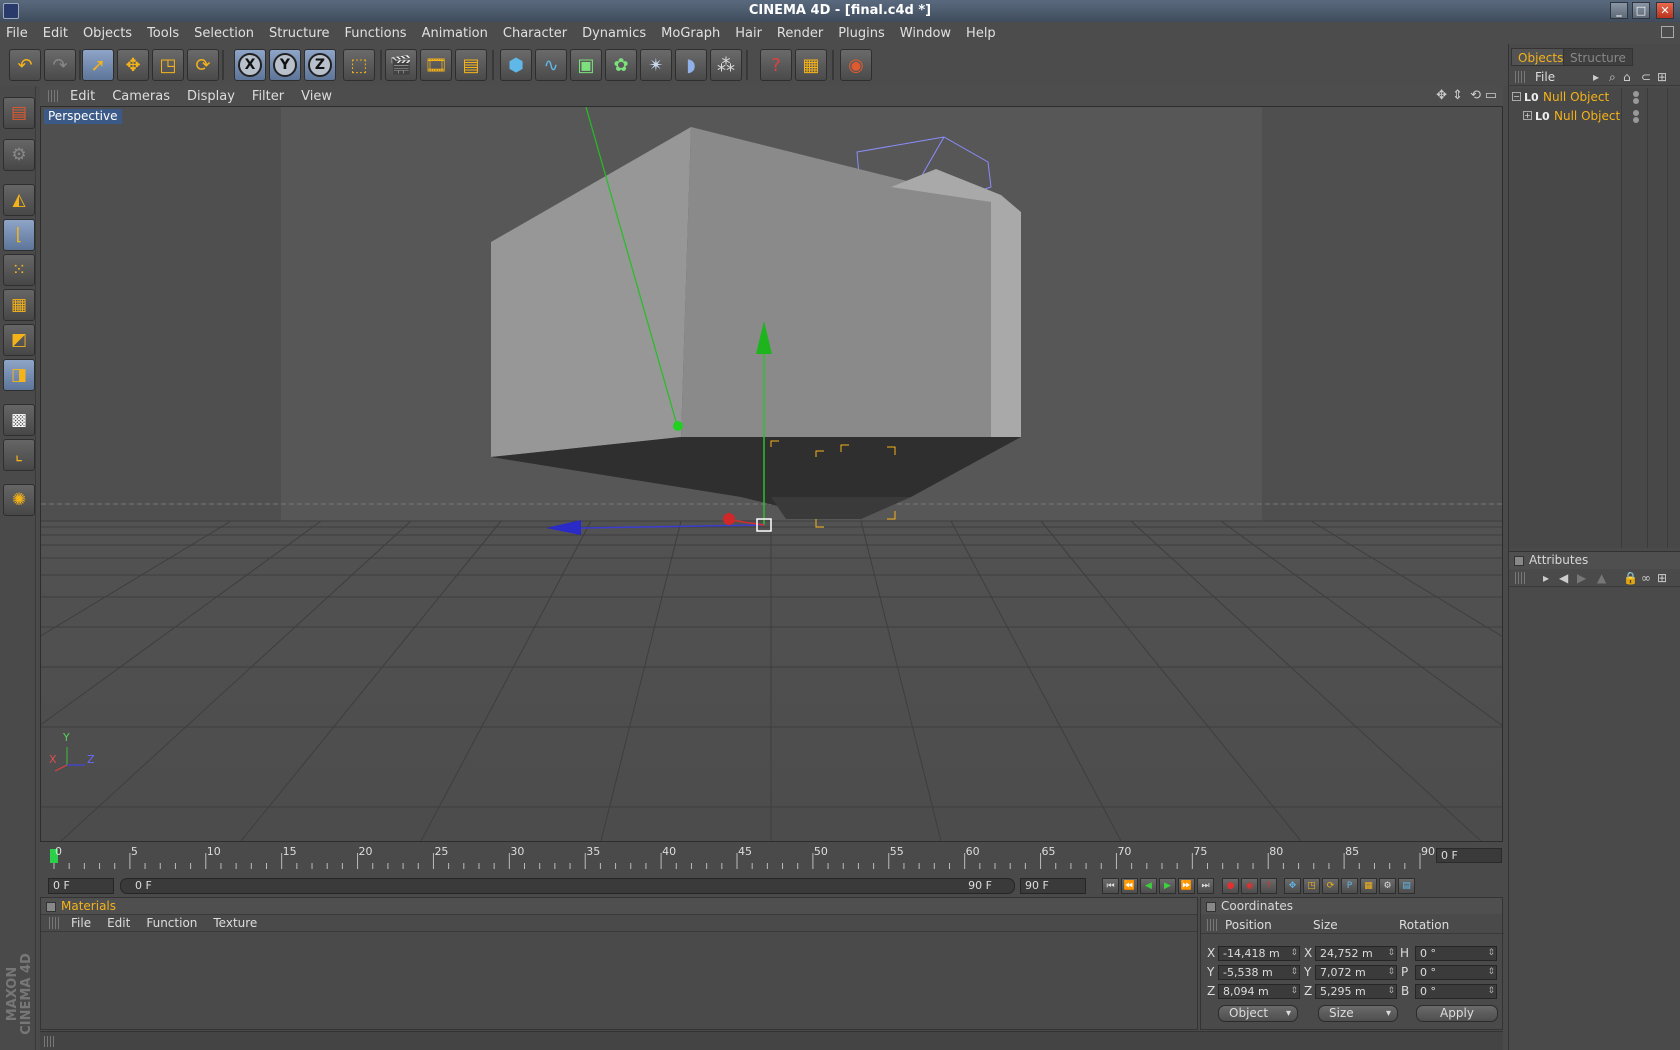  Describe the element at coordinates (861, 33) in the screenshot. I see `menu-plugins: Plugins` at that location.